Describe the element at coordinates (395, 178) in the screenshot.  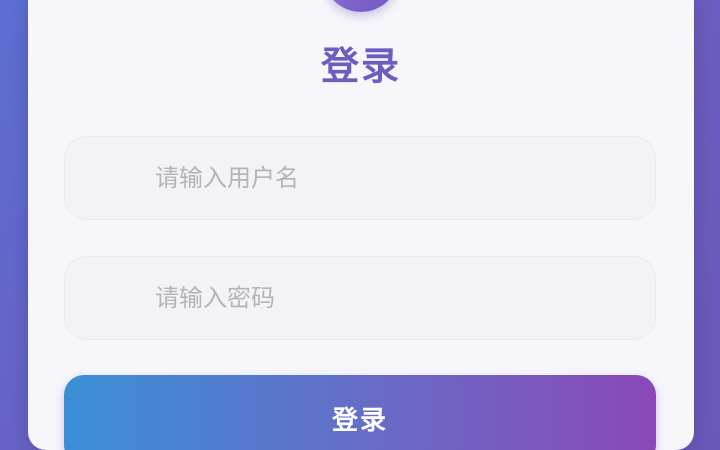
I see `username-input` at that location.